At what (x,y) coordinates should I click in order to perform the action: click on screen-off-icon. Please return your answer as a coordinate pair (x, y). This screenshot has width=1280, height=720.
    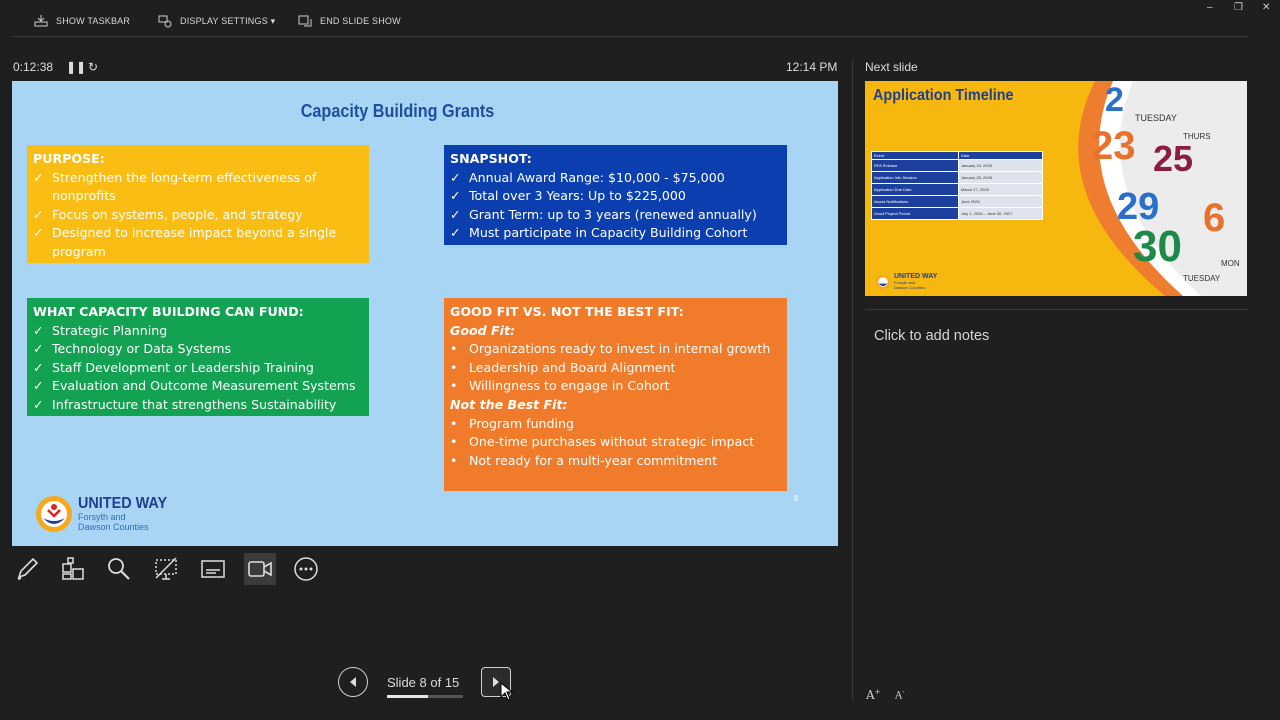
    Looking at the image, I should click on (166, 568).